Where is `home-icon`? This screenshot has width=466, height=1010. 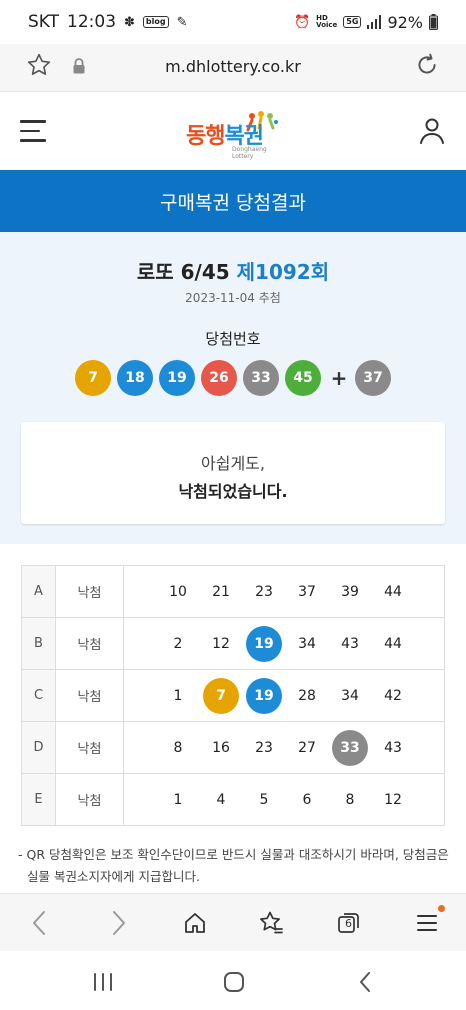 home-icon is located at coordinates (195, 923).